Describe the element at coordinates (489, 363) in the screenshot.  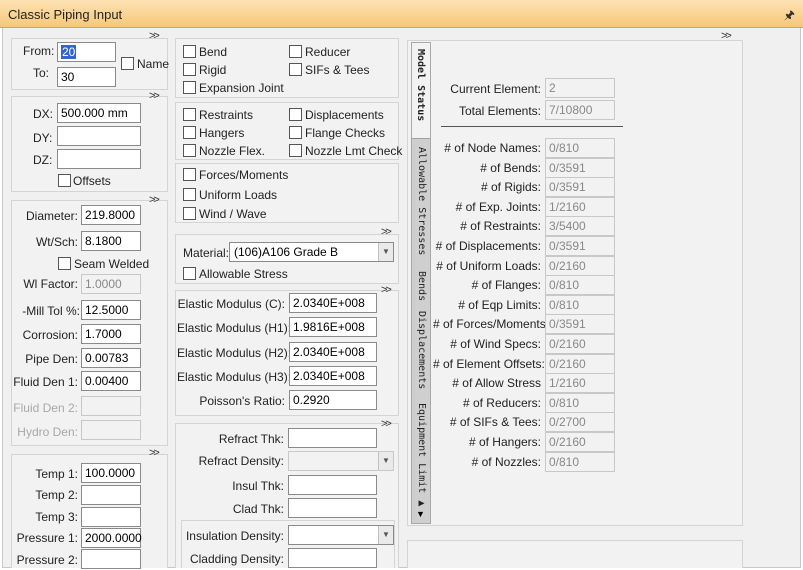
I see `status-row-label: # of Element Offsets:` at that location.